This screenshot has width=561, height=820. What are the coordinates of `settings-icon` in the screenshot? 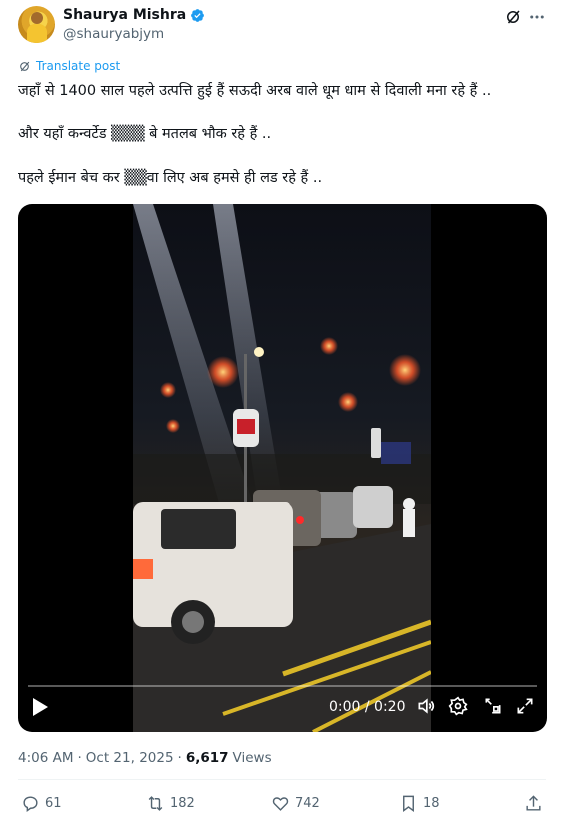 It's located at (458, 706).